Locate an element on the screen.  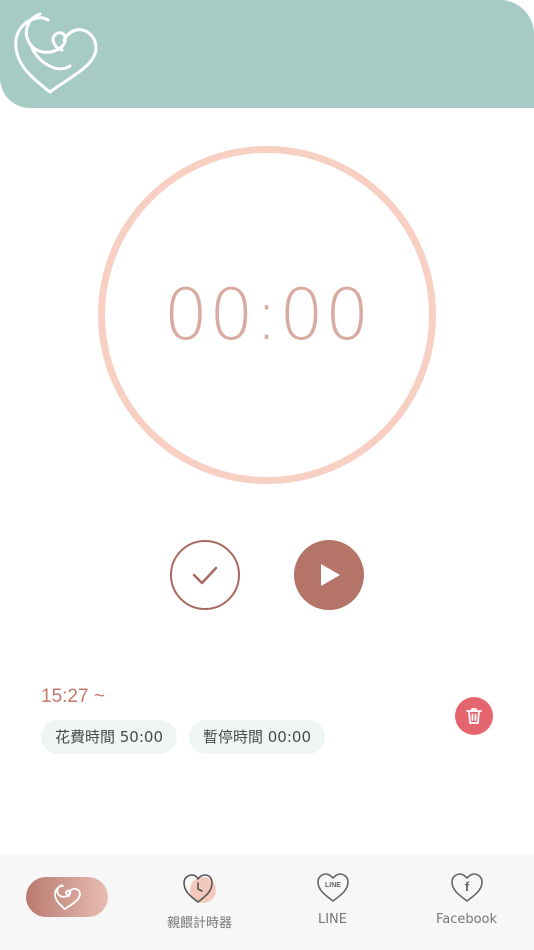
checkmark-icon is located at coordinates (205, 575).